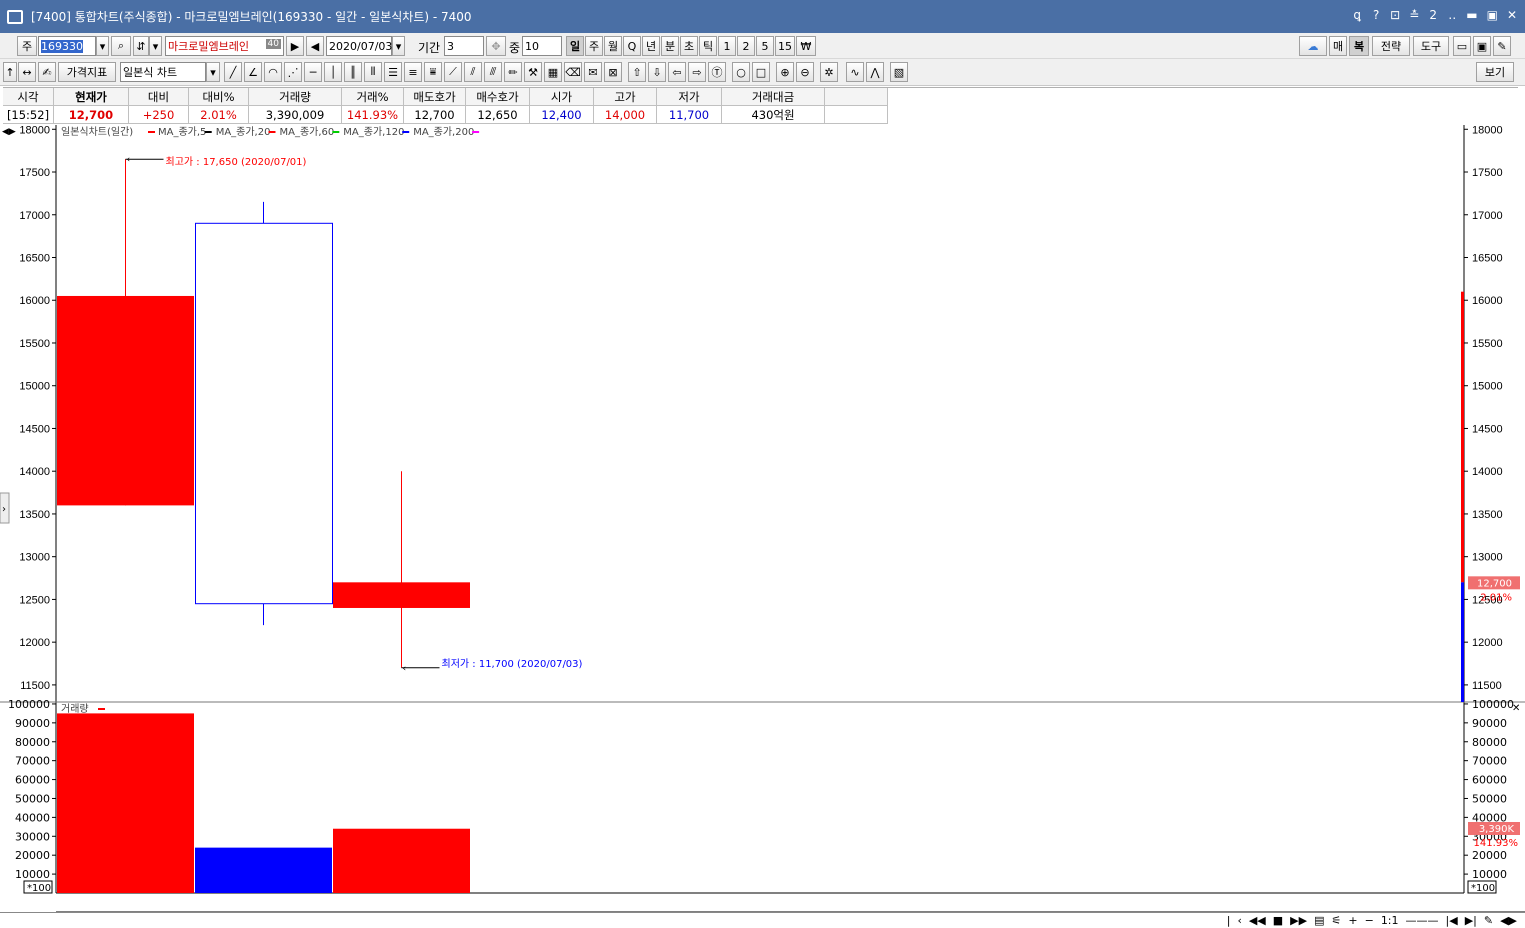 Image resolution: width=1525 pixels, height=928 pixels. What do you see at coordinates (1492, 15) in the screenshot?
I see `maximize-button: ▣` at bounding box center [1492, 15].